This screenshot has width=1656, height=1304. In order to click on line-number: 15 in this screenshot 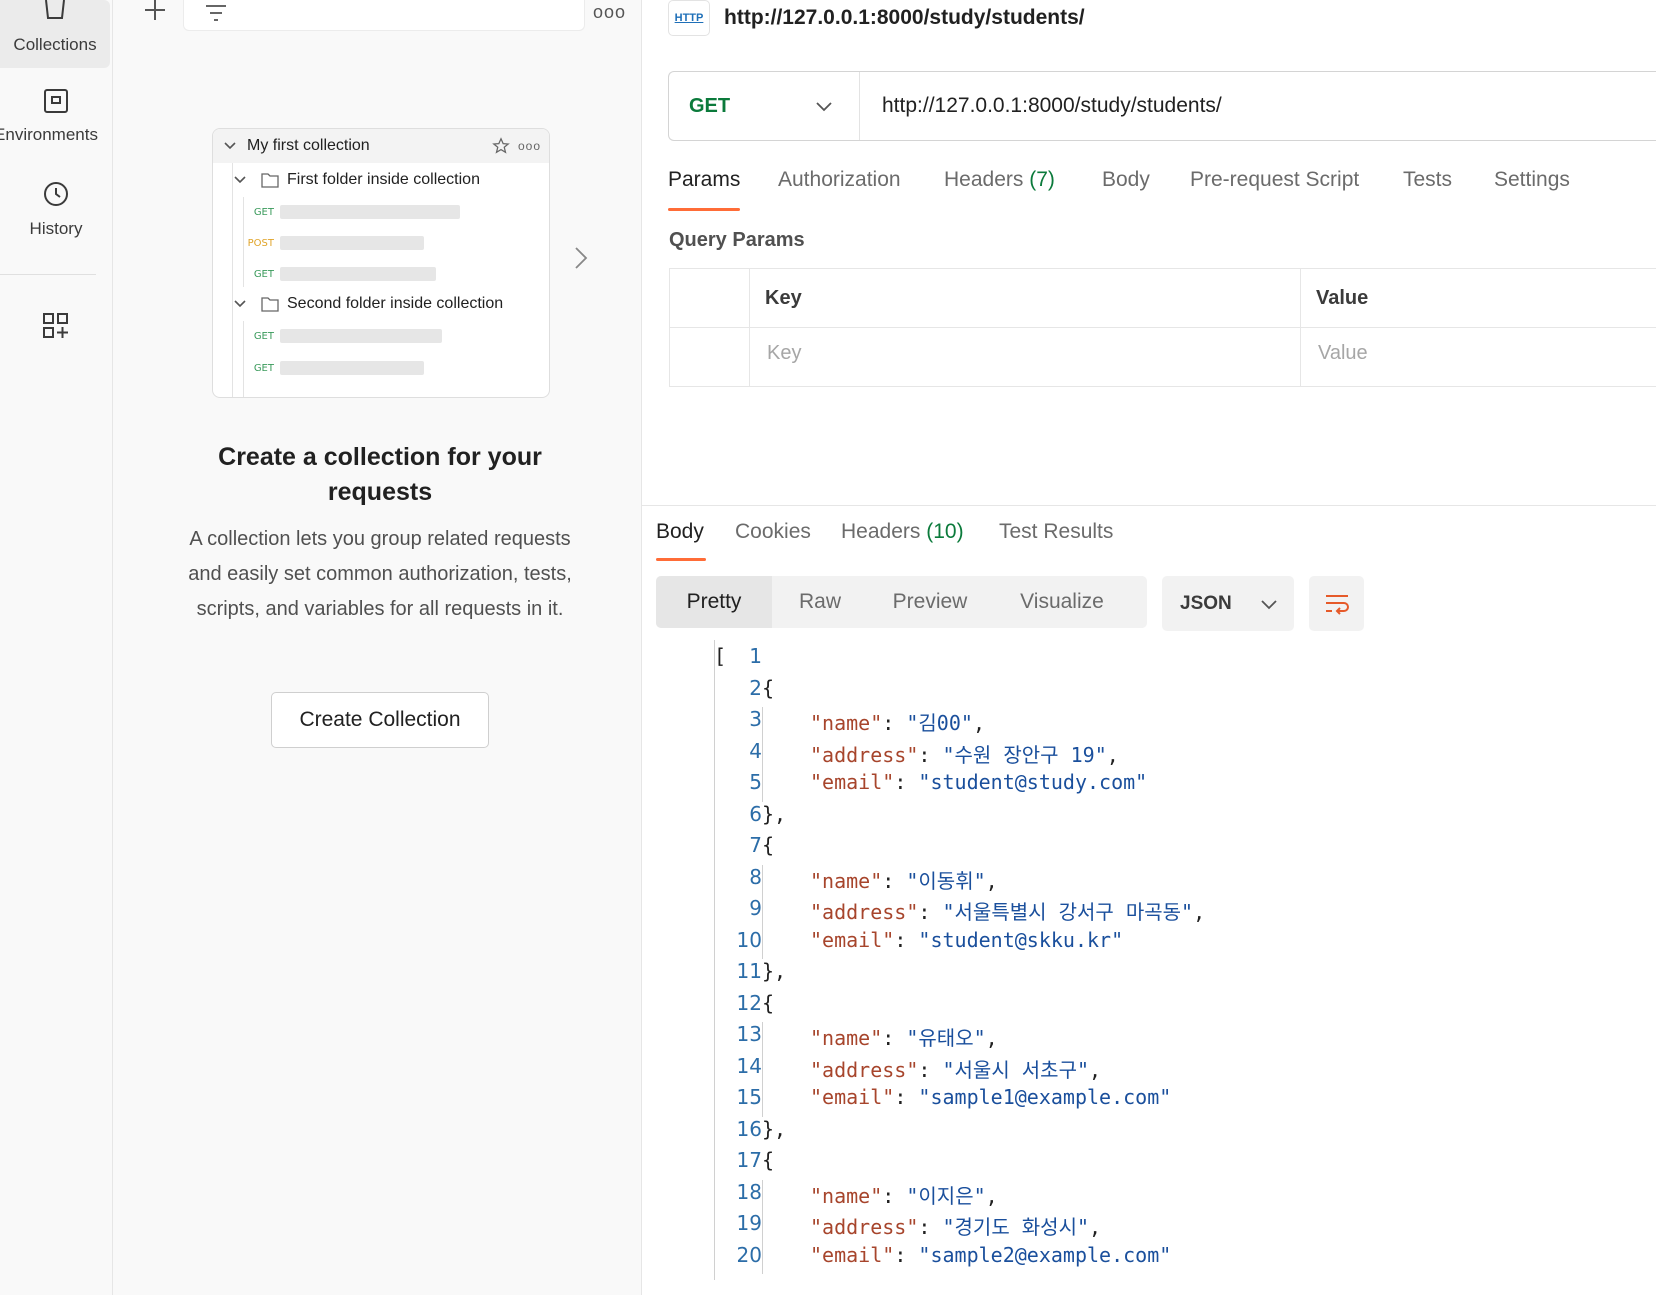, I will do `click(749, 1097)`.